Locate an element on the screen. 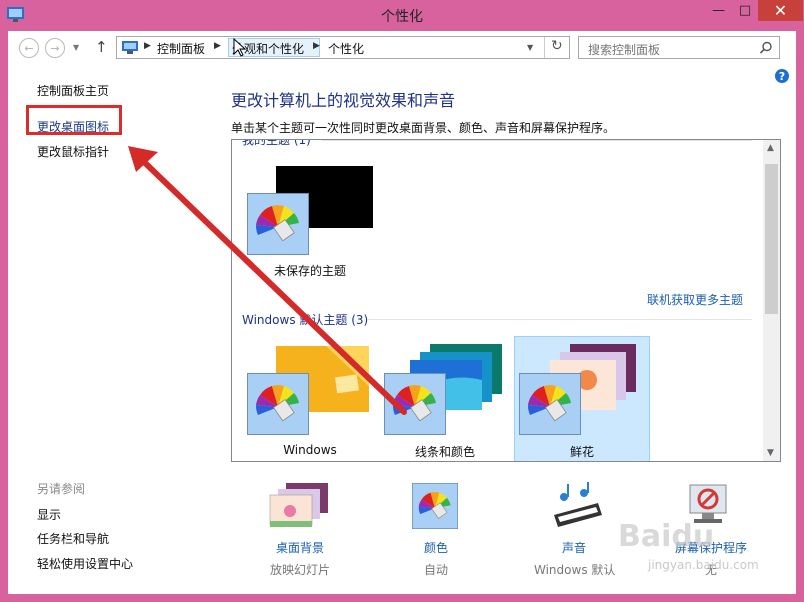 Image resolution: width=804 pixels, height=602 pixels. mouse-cursor-icon is located at coordinates (240, 47).